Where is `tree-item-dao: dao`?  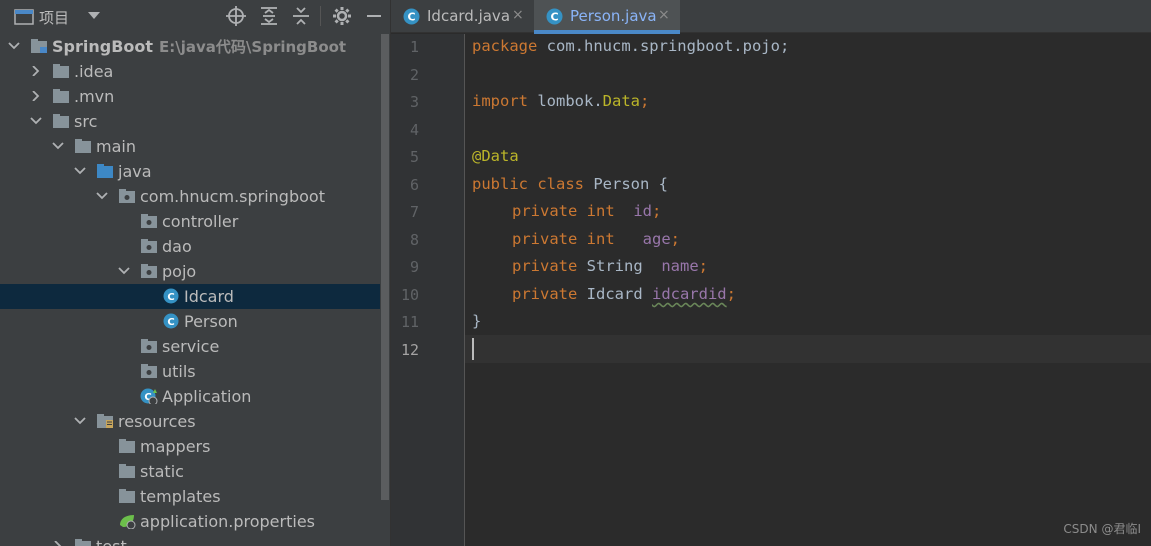
tree-item-dao: dao is located at coordinates (190, 246).